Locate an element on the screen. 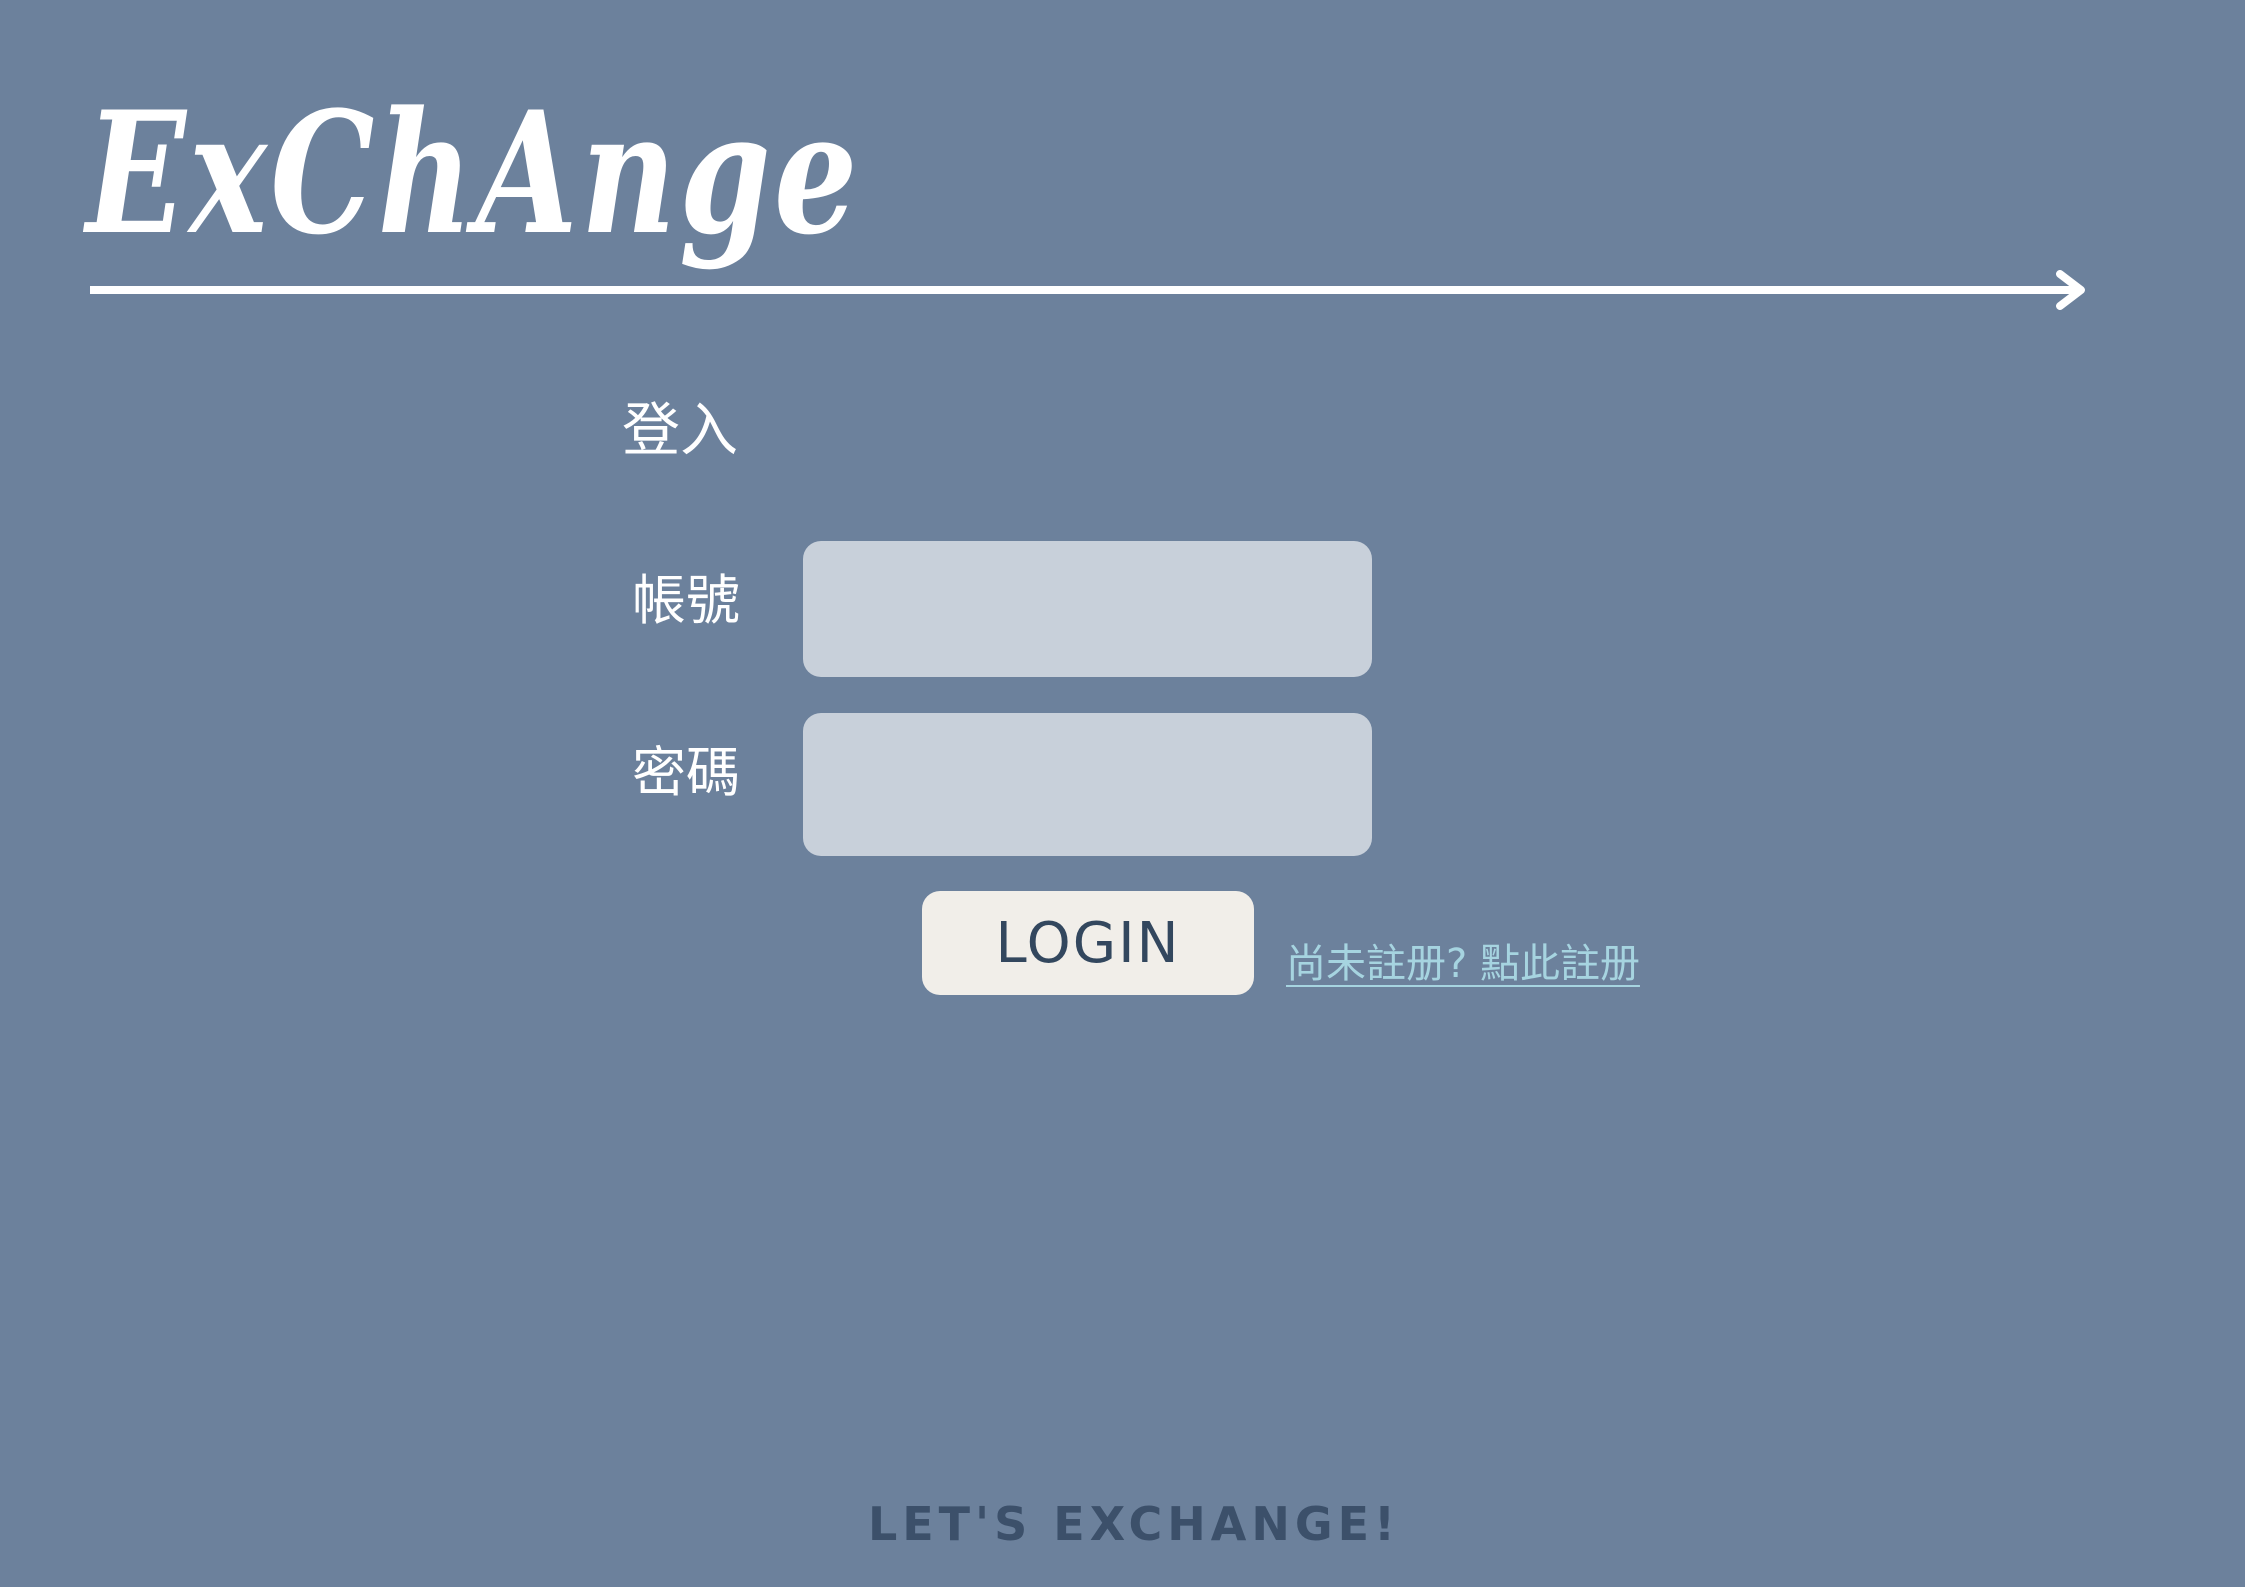 The image size is (2245, 1587). password-input is located at coordinates (1087, 784).